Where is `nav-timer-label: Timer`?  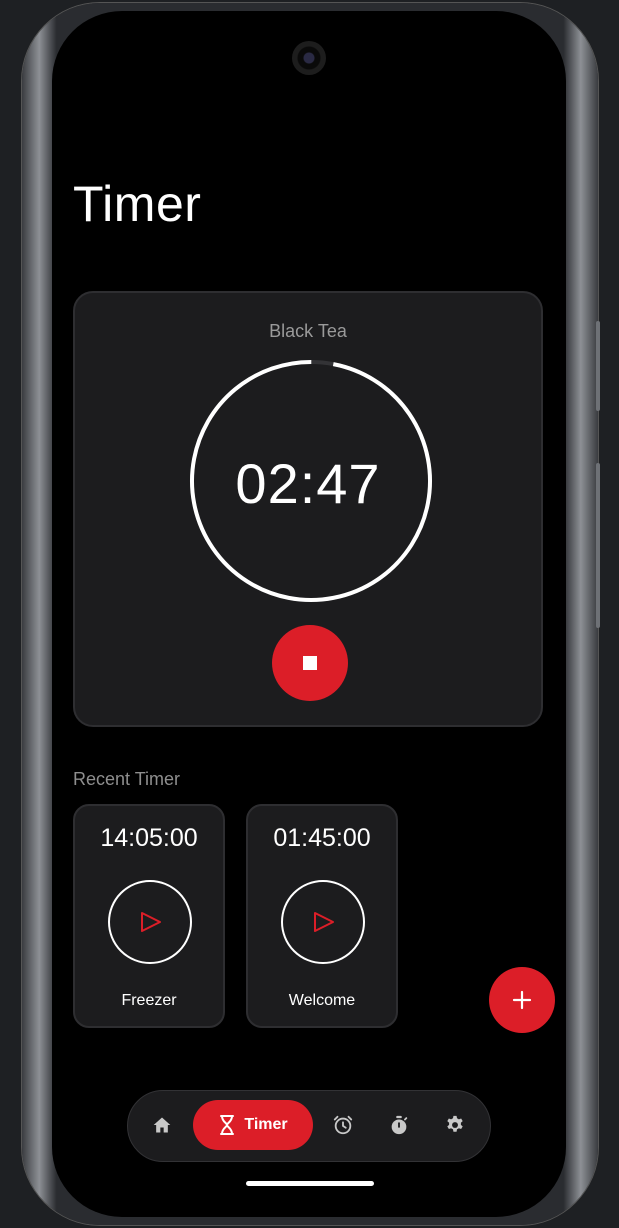
nav-timer-label: Timer is located at coordinates (266, 1124).